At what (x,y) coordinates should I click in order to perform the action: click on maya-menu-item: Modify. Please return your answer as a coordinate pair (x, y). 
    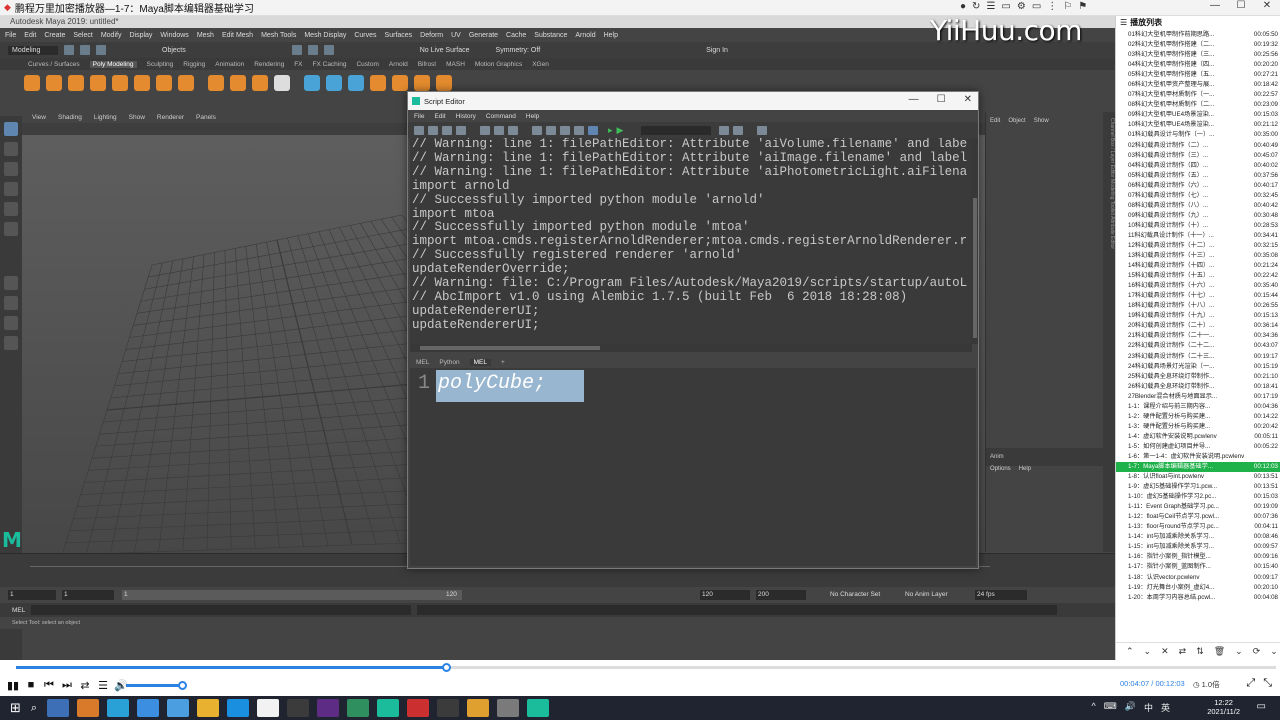
    Looking at the image, I should click on (111, 35).